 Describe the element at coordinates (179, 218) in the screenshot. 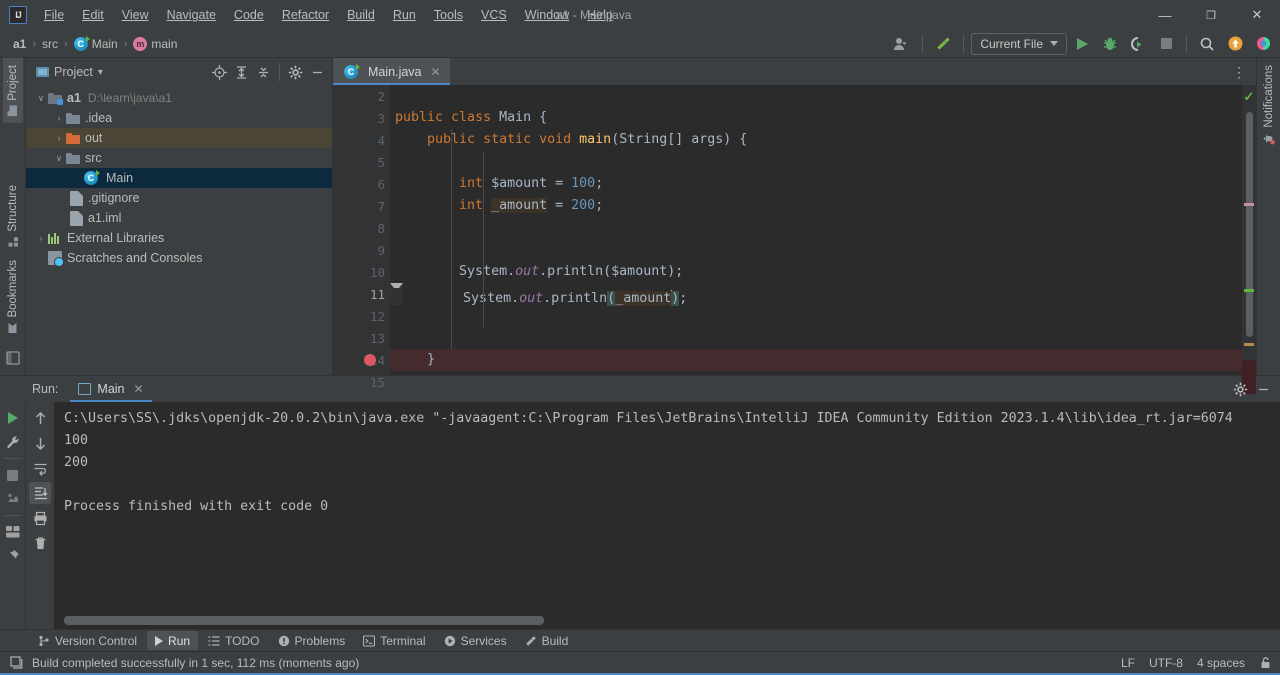

I see `tree-item-iml: a1.iml` at that location.